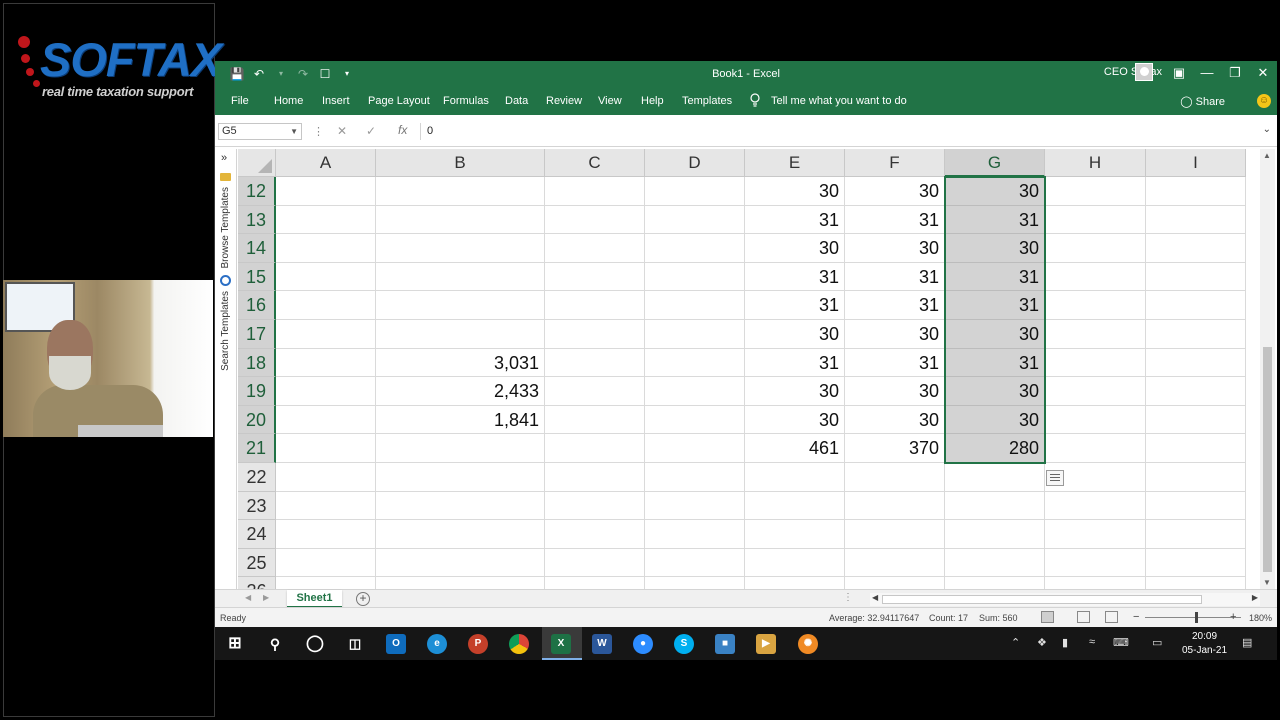 This screenshot has height=720, width=1280. Describe the element at coordinates (595, 334) in the screenshot. I see `cell-c17` at that location.